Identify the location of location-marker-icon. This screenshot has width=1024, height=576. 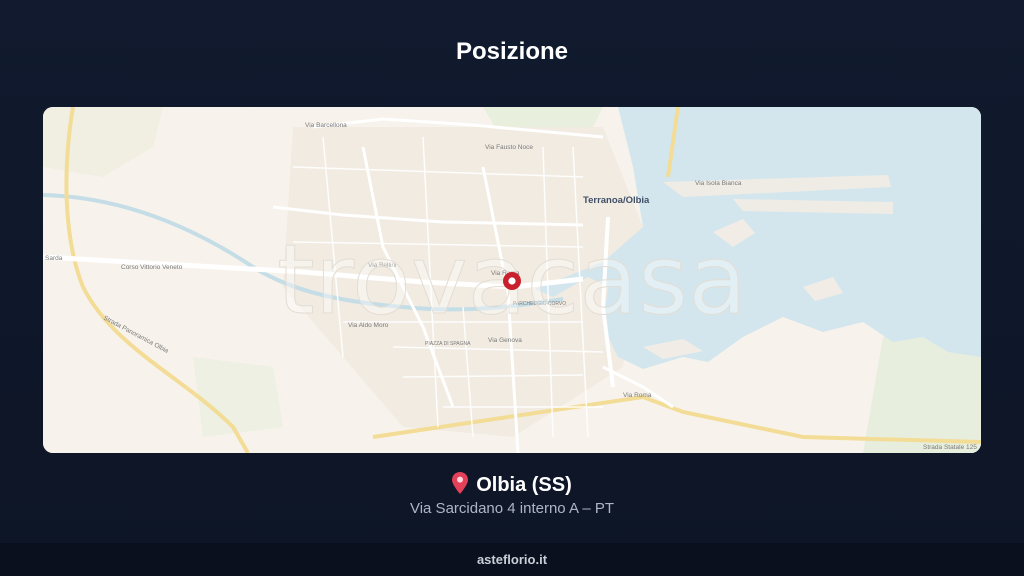
(512, 281).